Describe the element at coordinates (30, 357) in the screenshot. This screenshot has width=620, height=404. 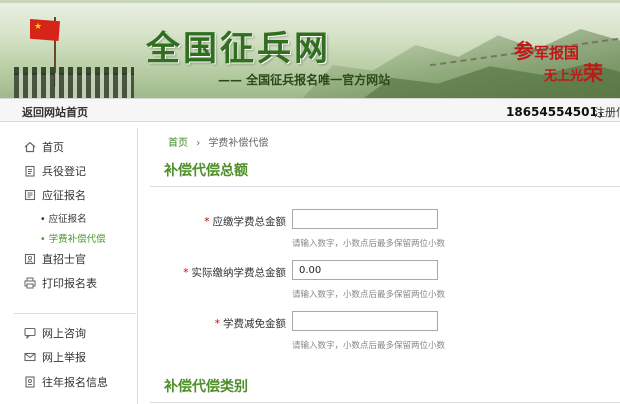
I see `mail-icon` at that location.